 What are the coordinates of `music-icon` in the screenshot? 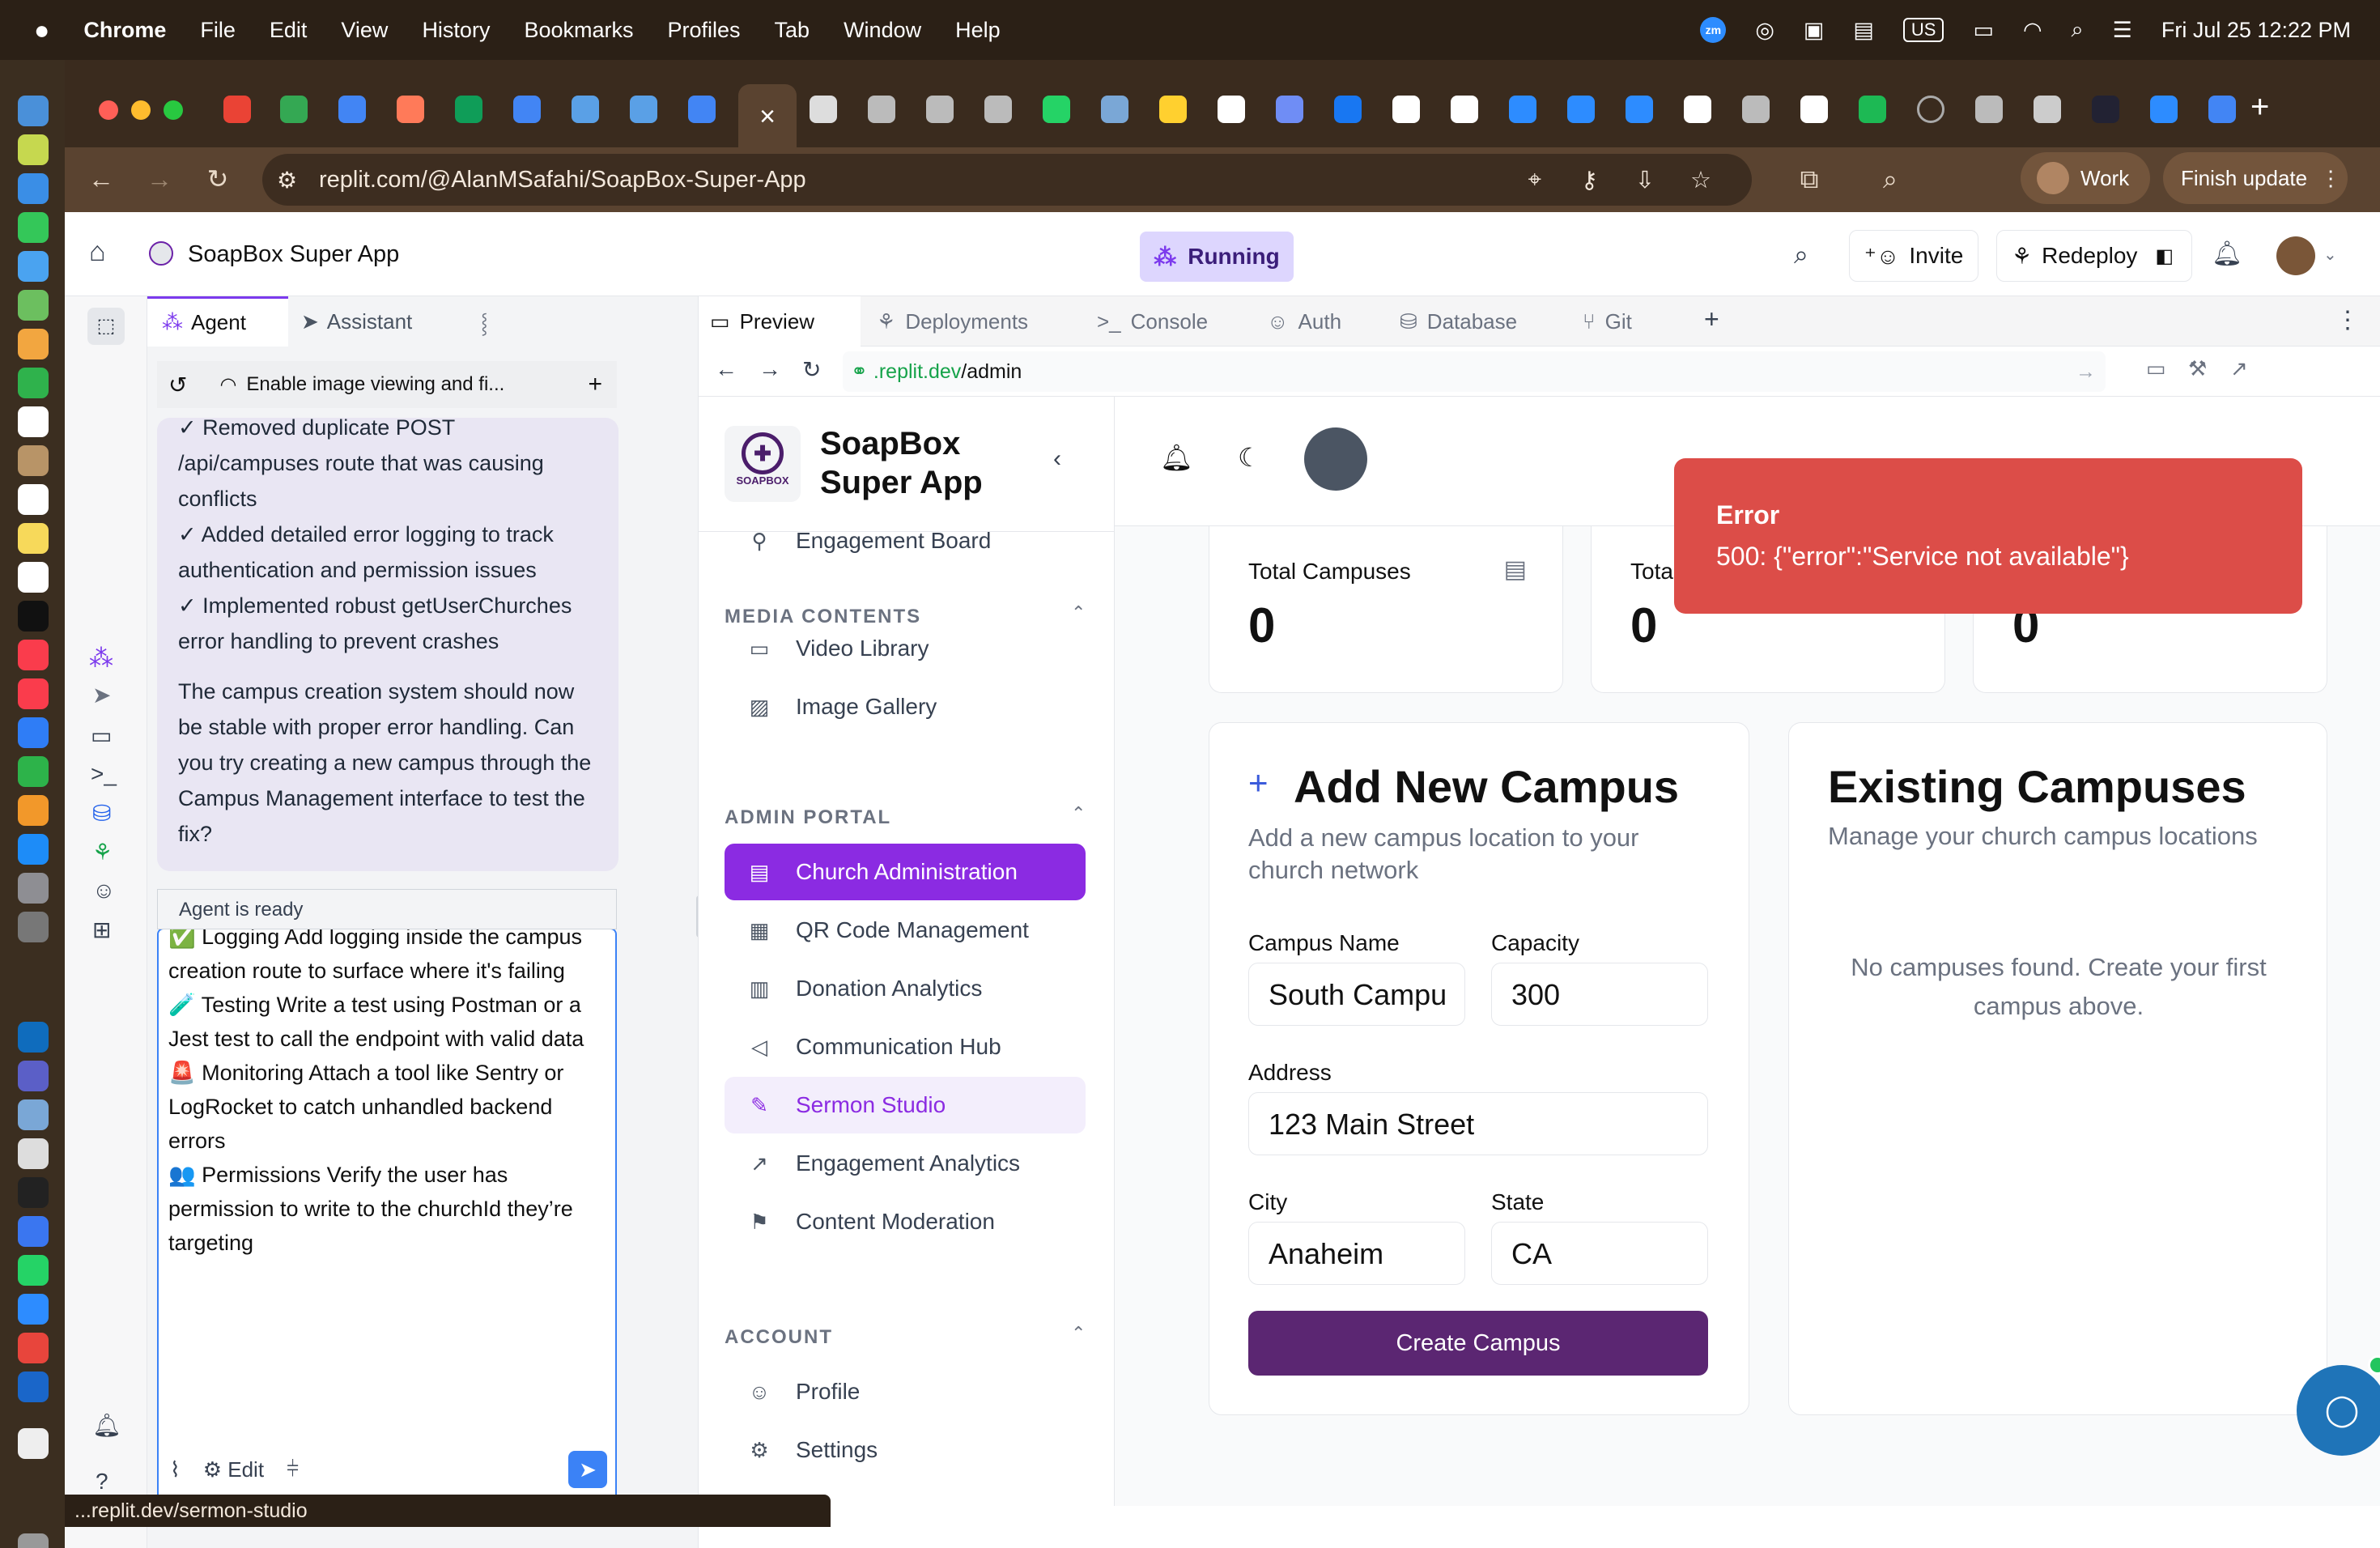 It's located at (33, 655).